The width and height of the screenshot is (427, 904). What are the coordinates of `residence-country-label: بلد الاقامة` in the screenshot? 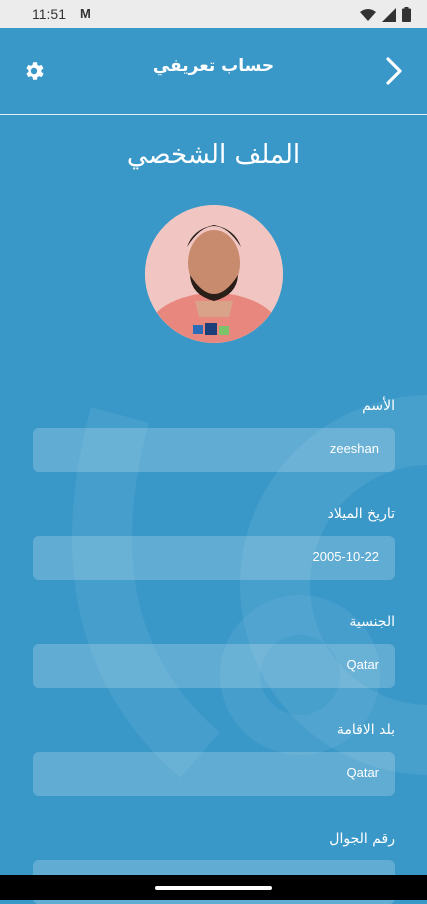 It's located at (365, 730).